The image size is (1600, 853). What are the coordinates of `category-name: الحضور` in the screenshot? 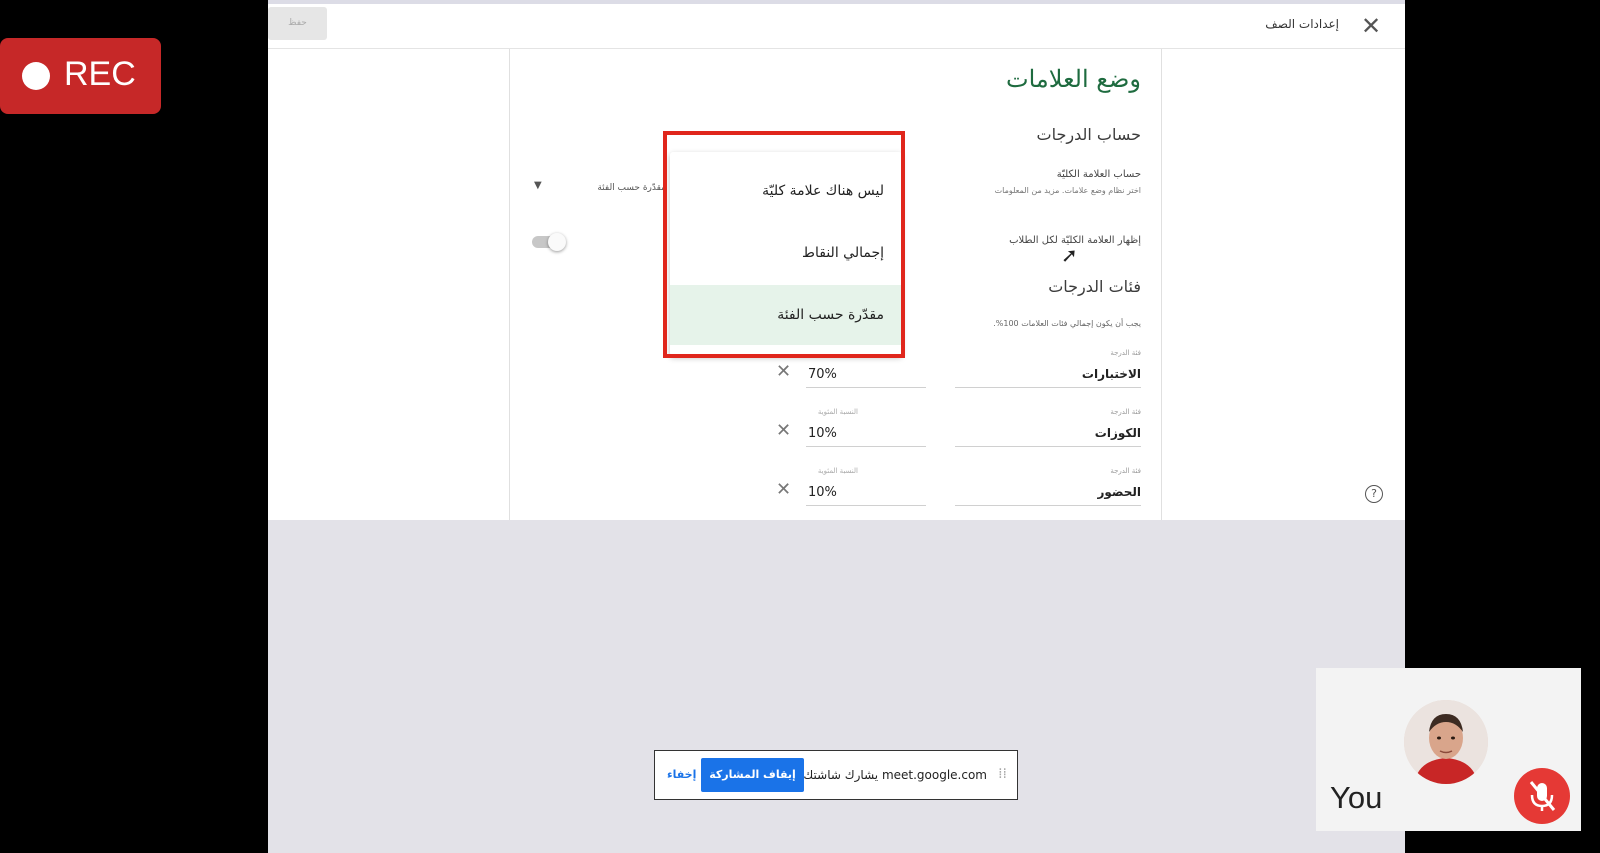 It's located at (1119, 492).